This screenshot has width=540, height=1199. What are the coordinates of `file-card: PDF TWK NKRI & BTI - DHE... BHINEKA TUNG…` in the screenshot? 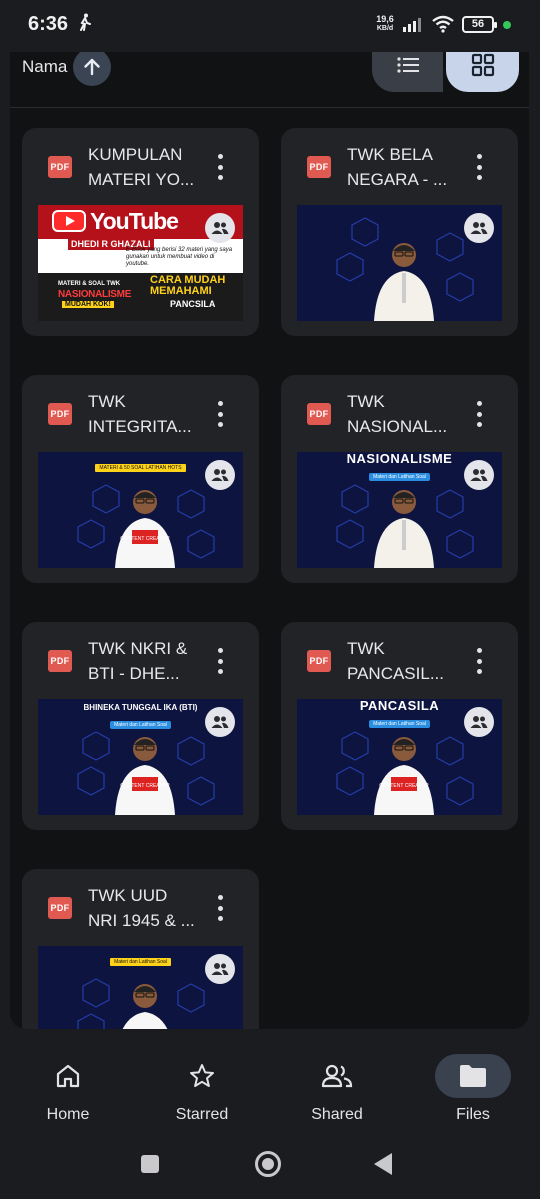 It's located at (140, 726).